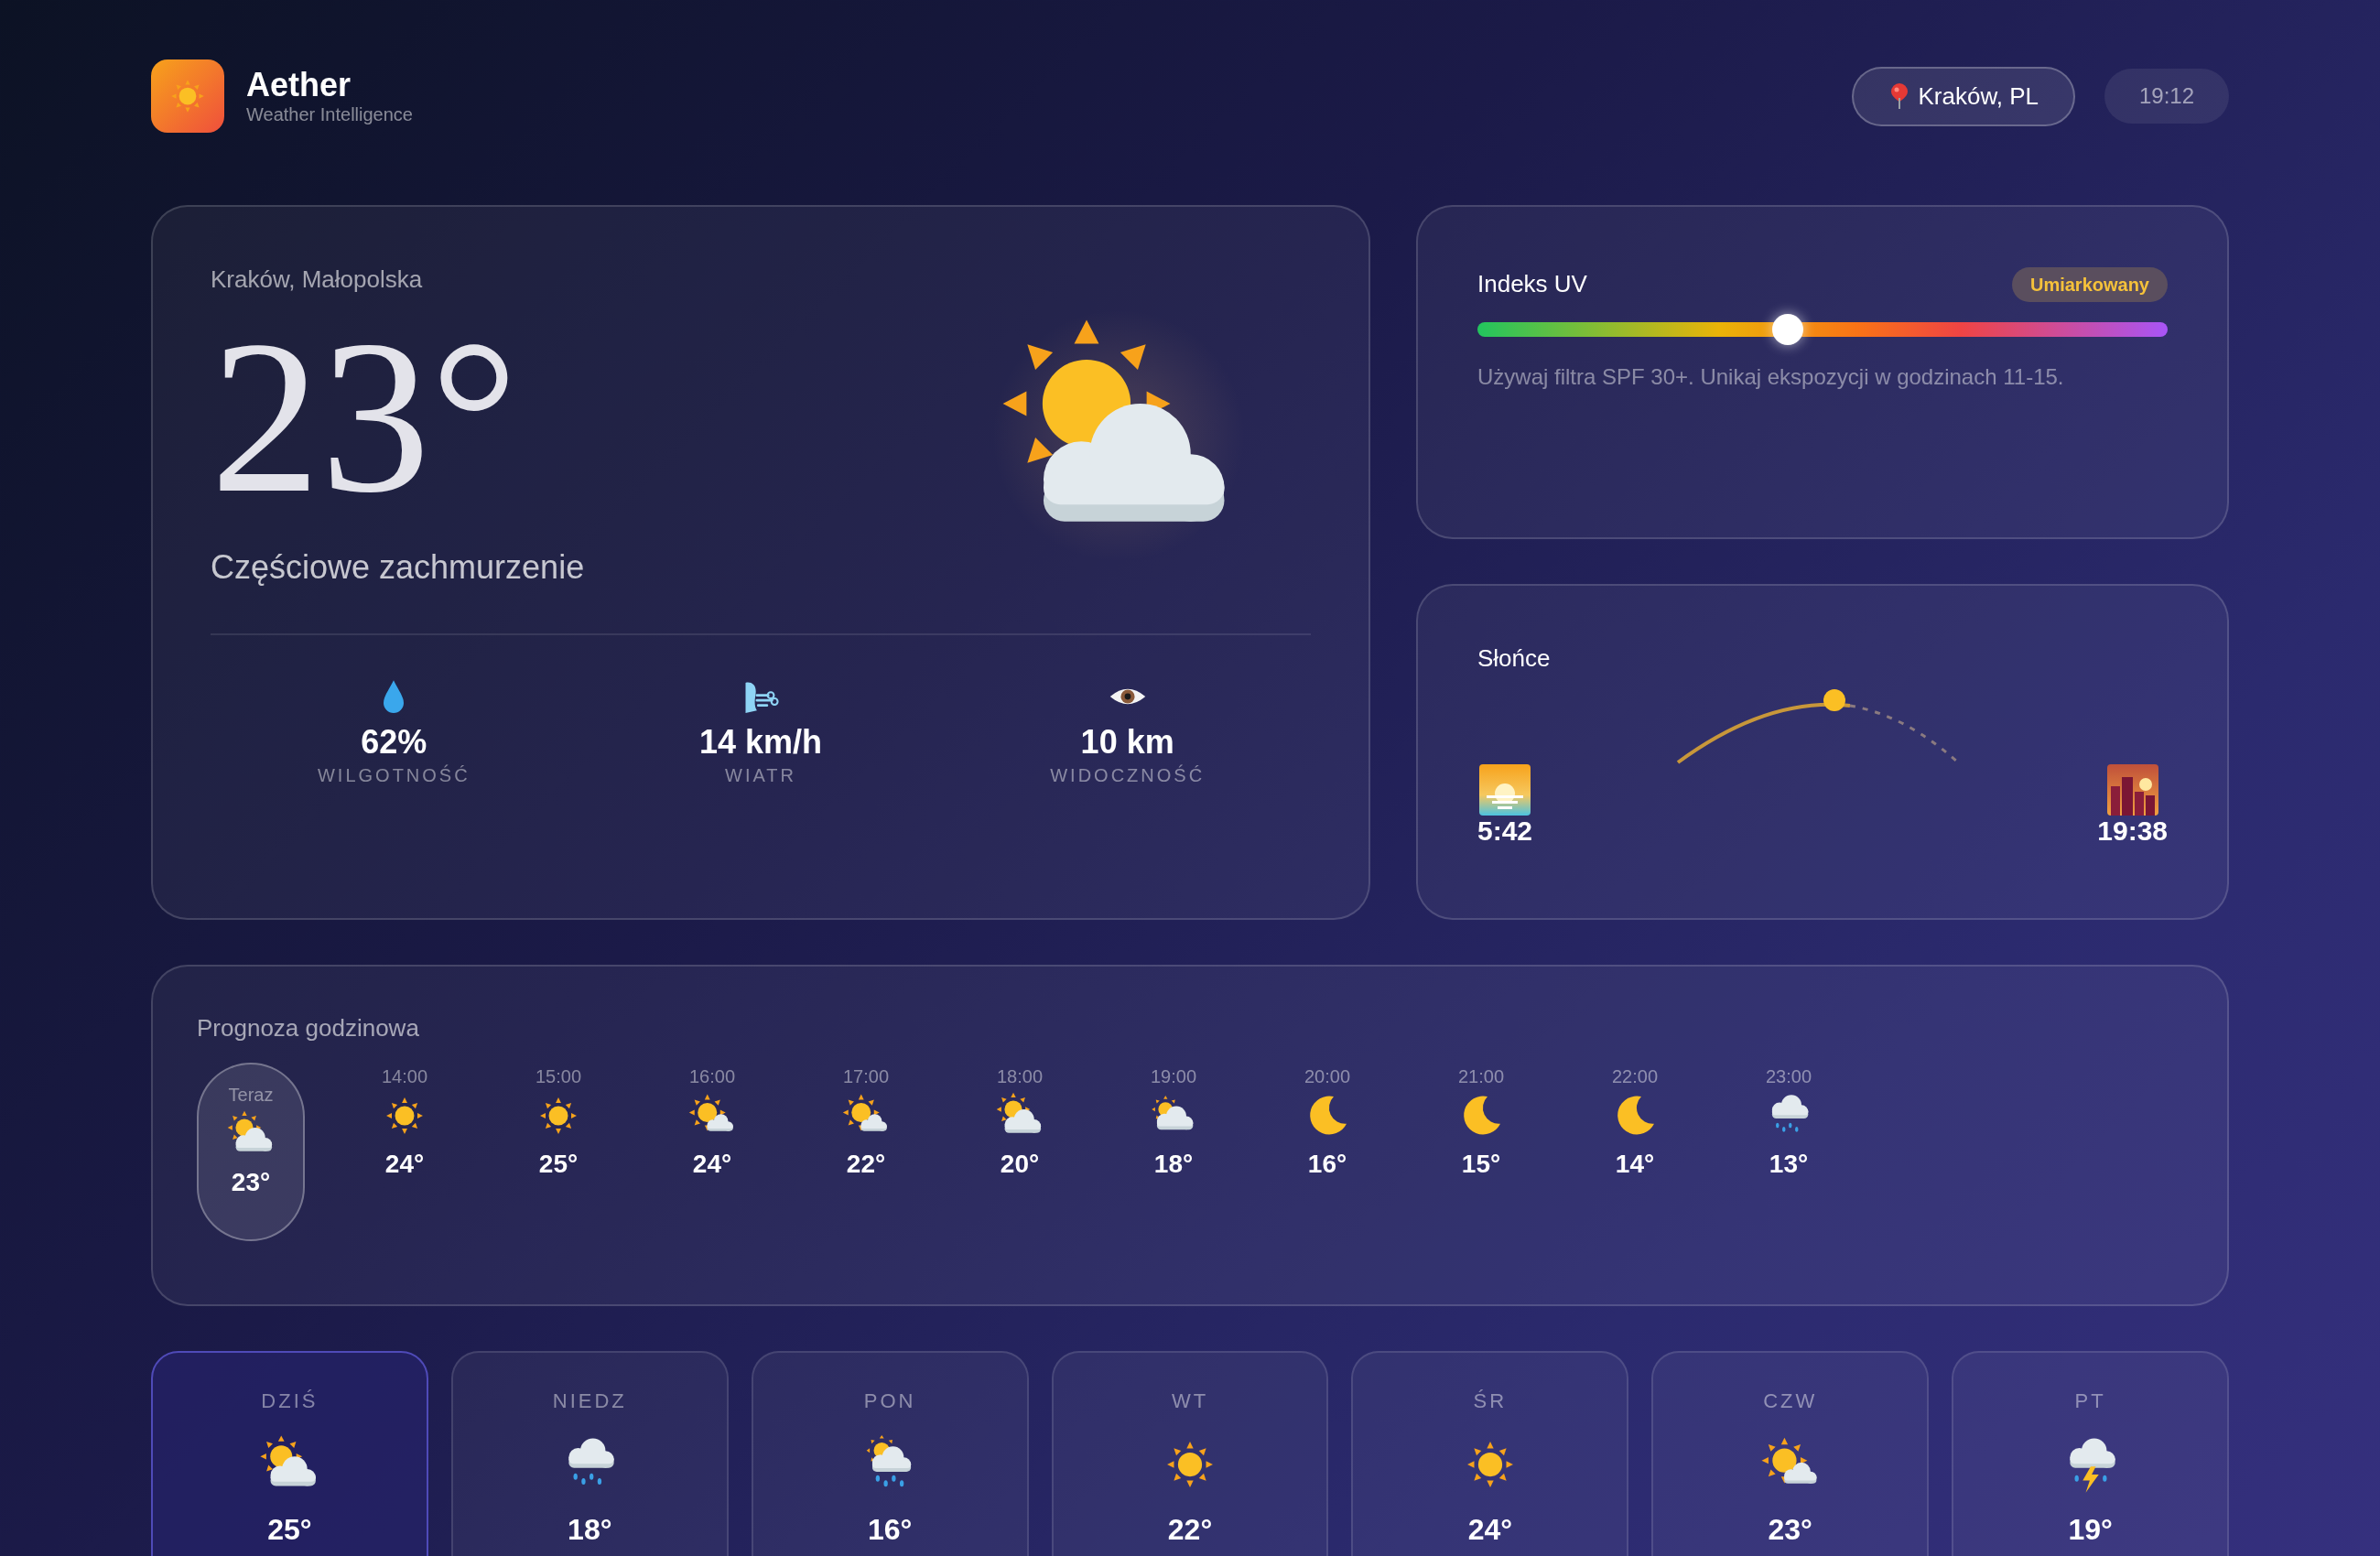  Describe the element at coordinates (1190, 1453) in the screenshot. I see `day-forecast-card: WT 22°` at that location.